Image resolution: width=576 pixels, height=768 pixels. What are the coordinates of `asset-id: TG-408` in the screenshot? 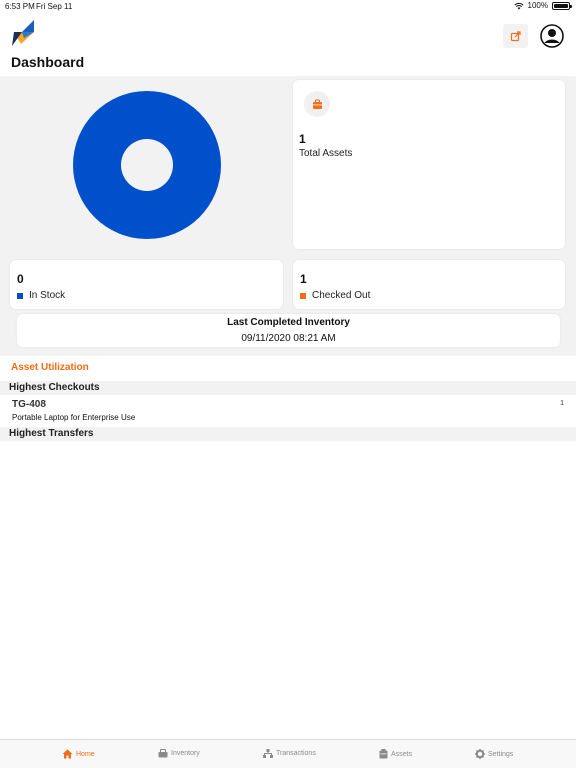 It's located at (29, 404).